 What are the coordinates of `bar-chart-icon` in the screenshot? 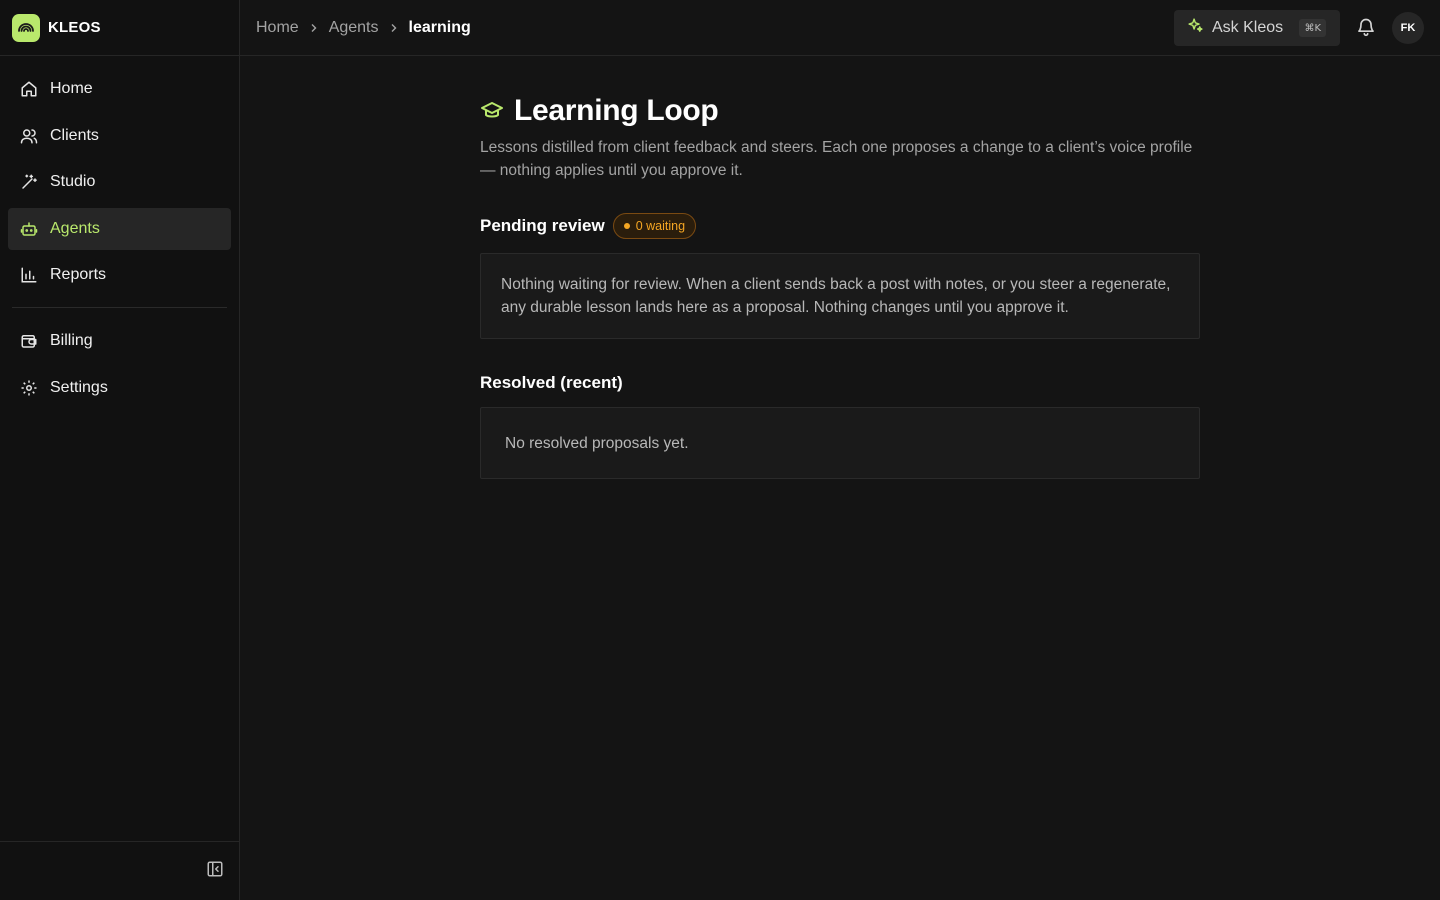 It's located at (29, 275).